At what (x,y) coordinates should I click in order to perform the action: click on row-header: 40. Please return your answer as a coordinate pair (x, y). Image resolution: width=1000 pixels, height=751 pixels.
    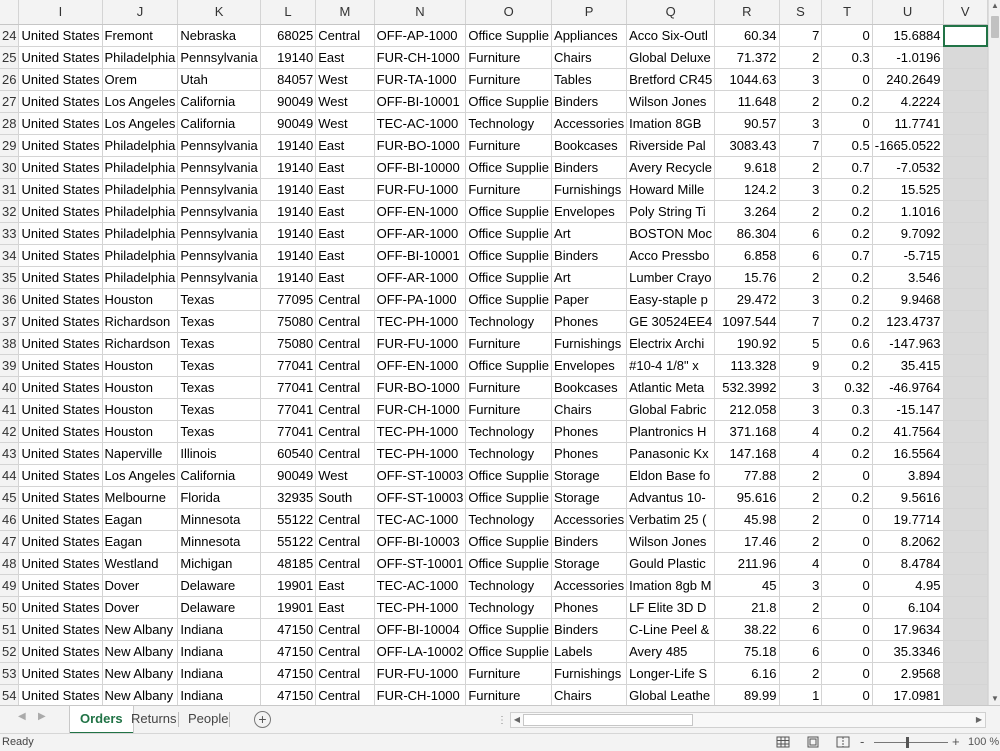
    Looking at the image, I should click on (10, 387).